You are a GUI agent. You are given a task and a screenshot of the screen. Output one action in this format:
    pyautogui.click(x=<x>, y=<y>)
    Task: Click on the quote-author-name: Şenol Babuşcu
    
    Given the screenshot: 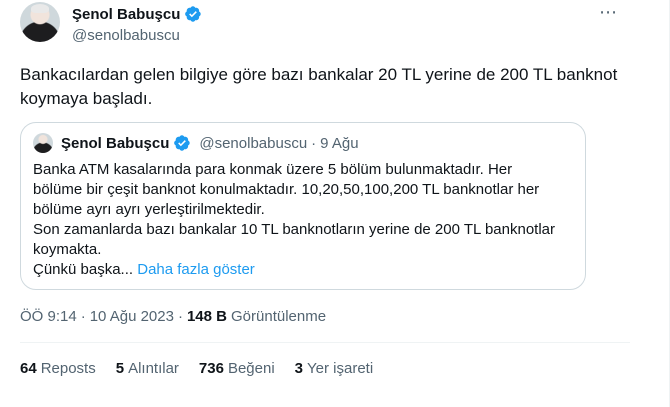 What is the action you would take?
    pyautogui.click(x=115, y=143)
    